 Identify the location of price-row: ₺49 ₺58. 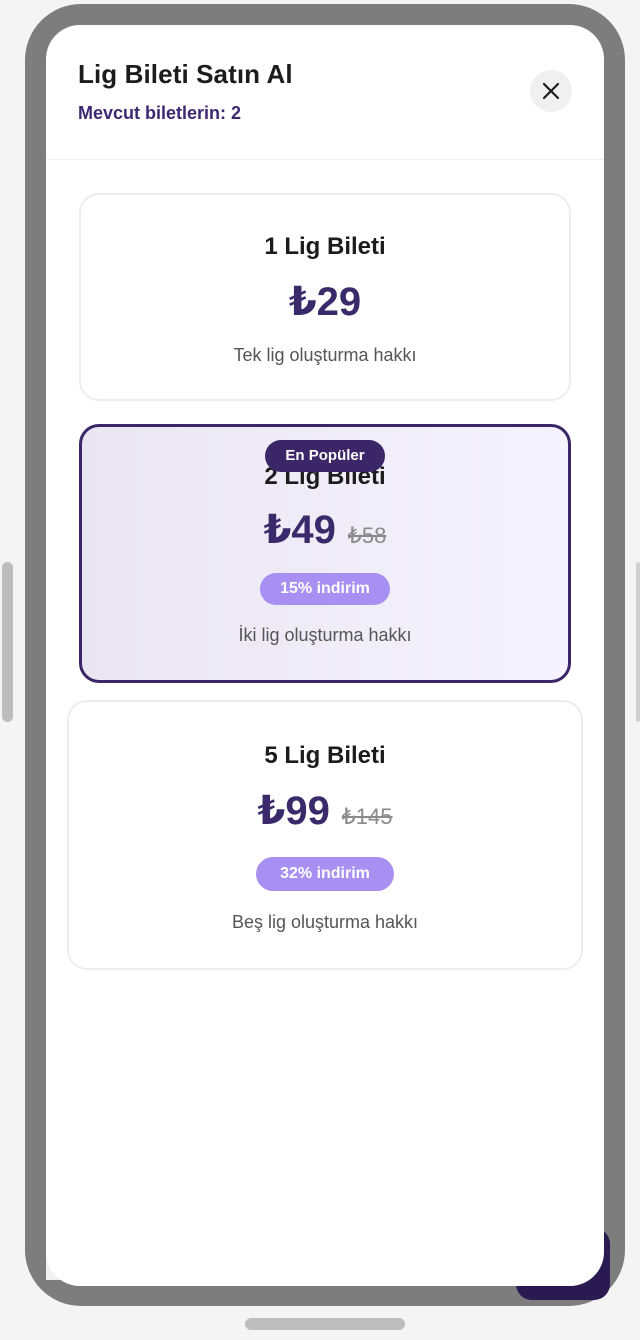
(325, 530).